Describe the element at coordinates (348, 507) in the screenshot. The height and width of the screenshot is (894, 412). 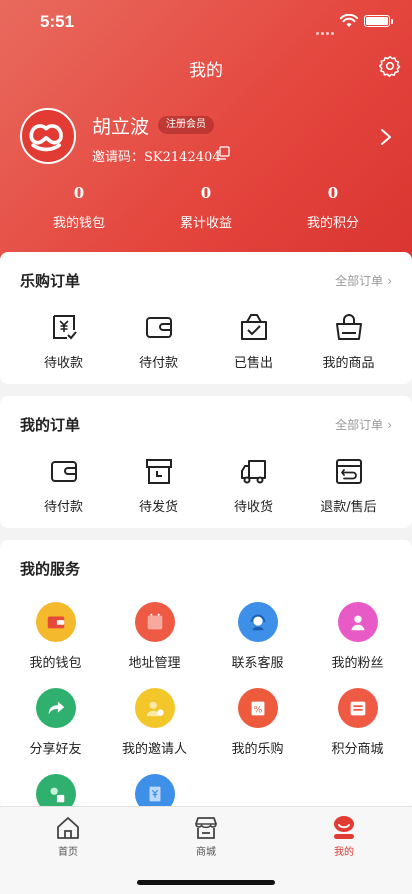
I see `item-label: 退款/售后` at that location.